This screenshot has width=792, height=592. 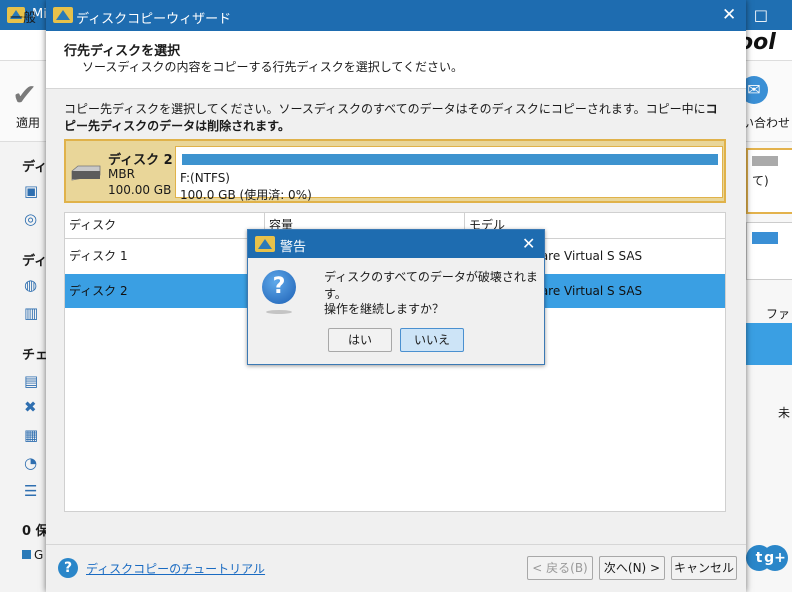 What do you see at coordinates (432, 340) in the screenshot?
I see `no-button: いいえ` at bounding box center [432, 340].